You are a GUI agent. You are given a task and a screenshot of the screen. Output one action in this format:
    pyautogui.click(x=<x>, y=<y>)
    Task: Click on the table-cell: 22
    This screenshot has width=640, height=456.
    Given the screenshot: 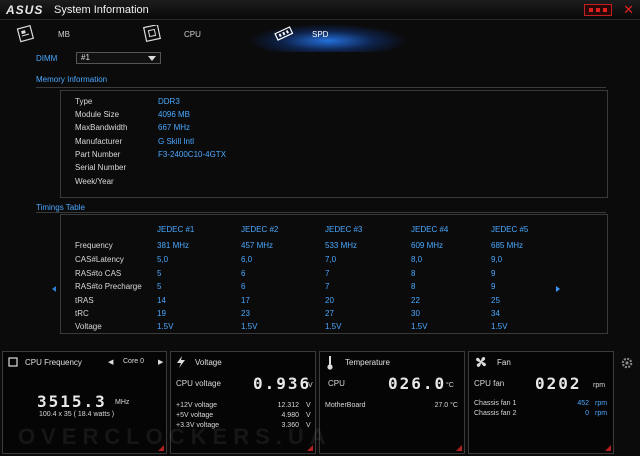 What is the action you would take?
    pyautogui.click(x=415, y=300)
    